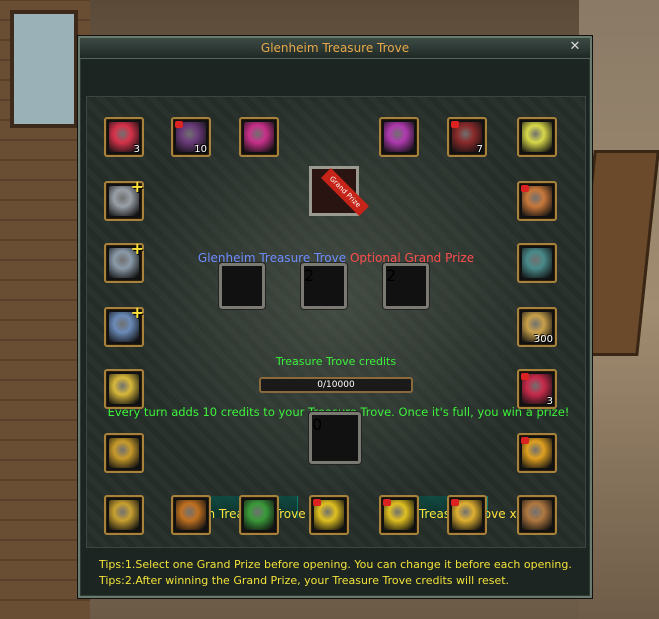  Describe the element at coordinates (45, 309) in the screenshot. I see `background-building` at that location.